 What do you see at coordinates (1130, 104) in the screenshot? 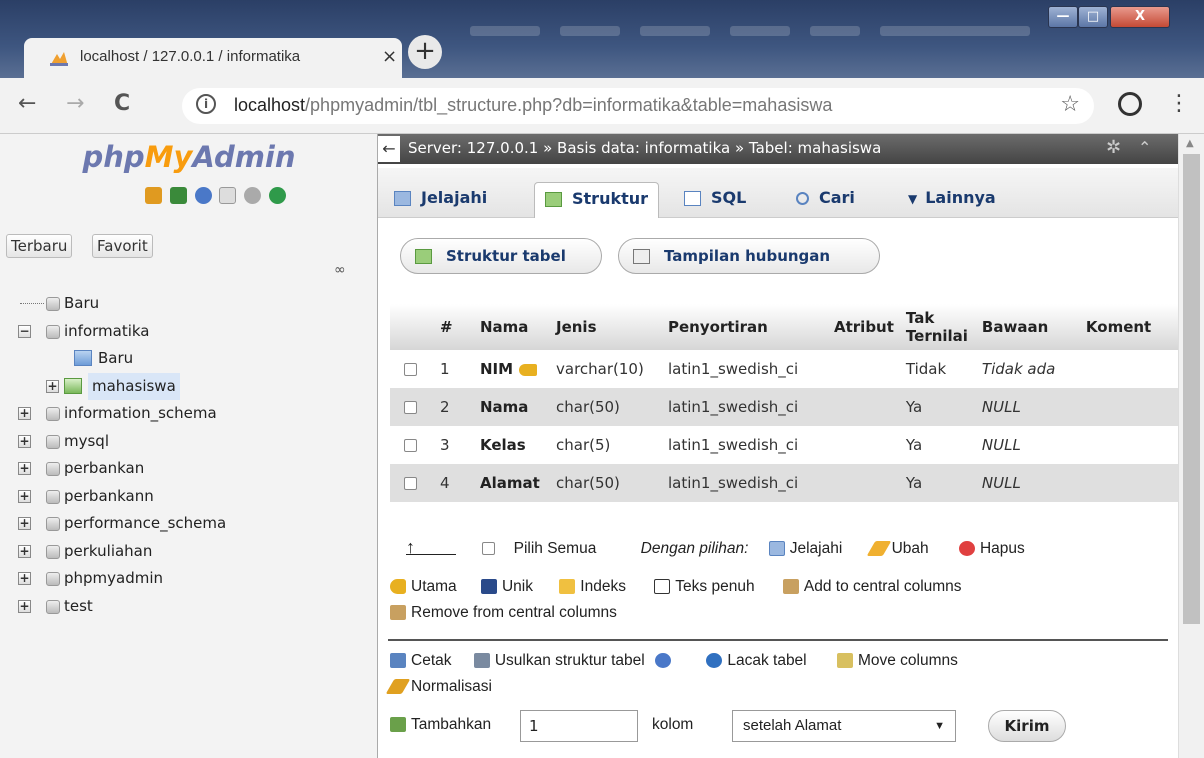
I see `profile-icon` at bounding box center [1130, 104].